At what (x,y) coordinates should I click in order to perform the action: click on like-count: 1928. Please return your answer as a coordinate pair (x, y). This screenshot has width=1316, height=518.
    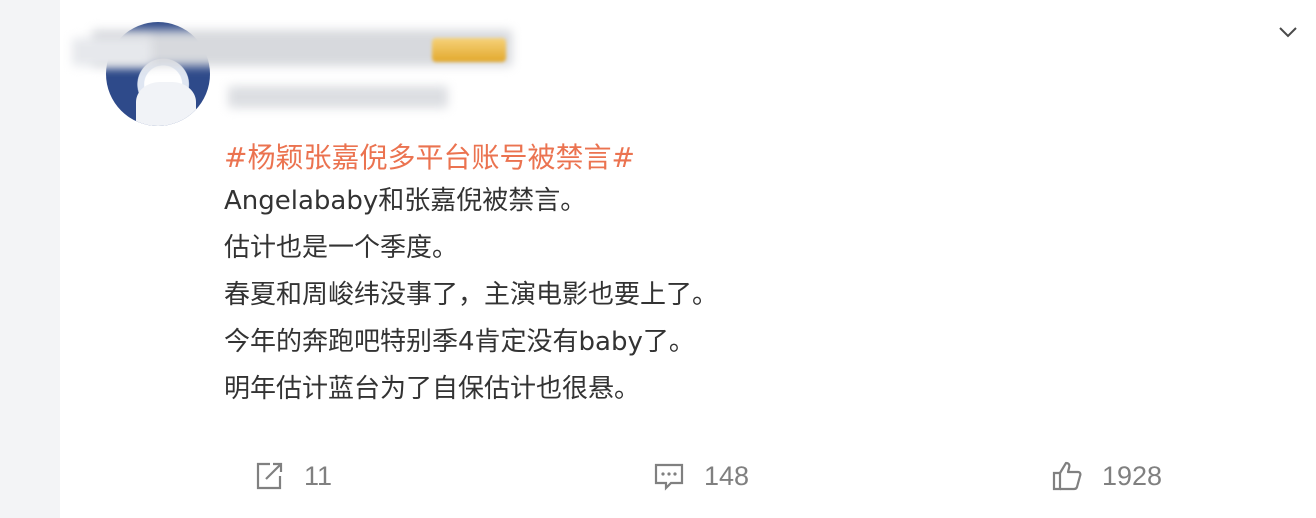
    Looking at the image, I should click on (1132, 475).